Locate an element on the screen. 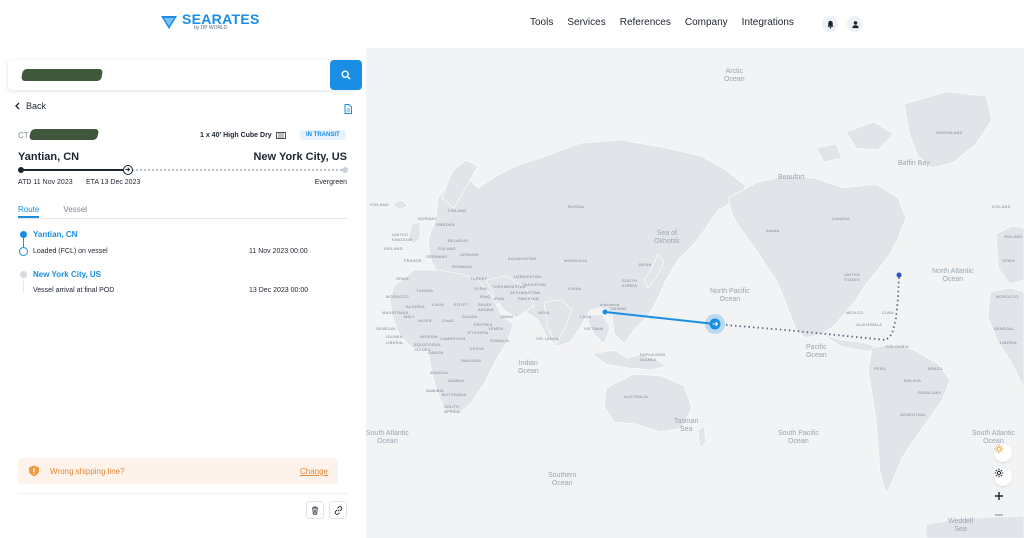 Image resolution: width=1024 pixels, height=538 pixels. country-label: IRELAND is located at coordinates (1013, 236).